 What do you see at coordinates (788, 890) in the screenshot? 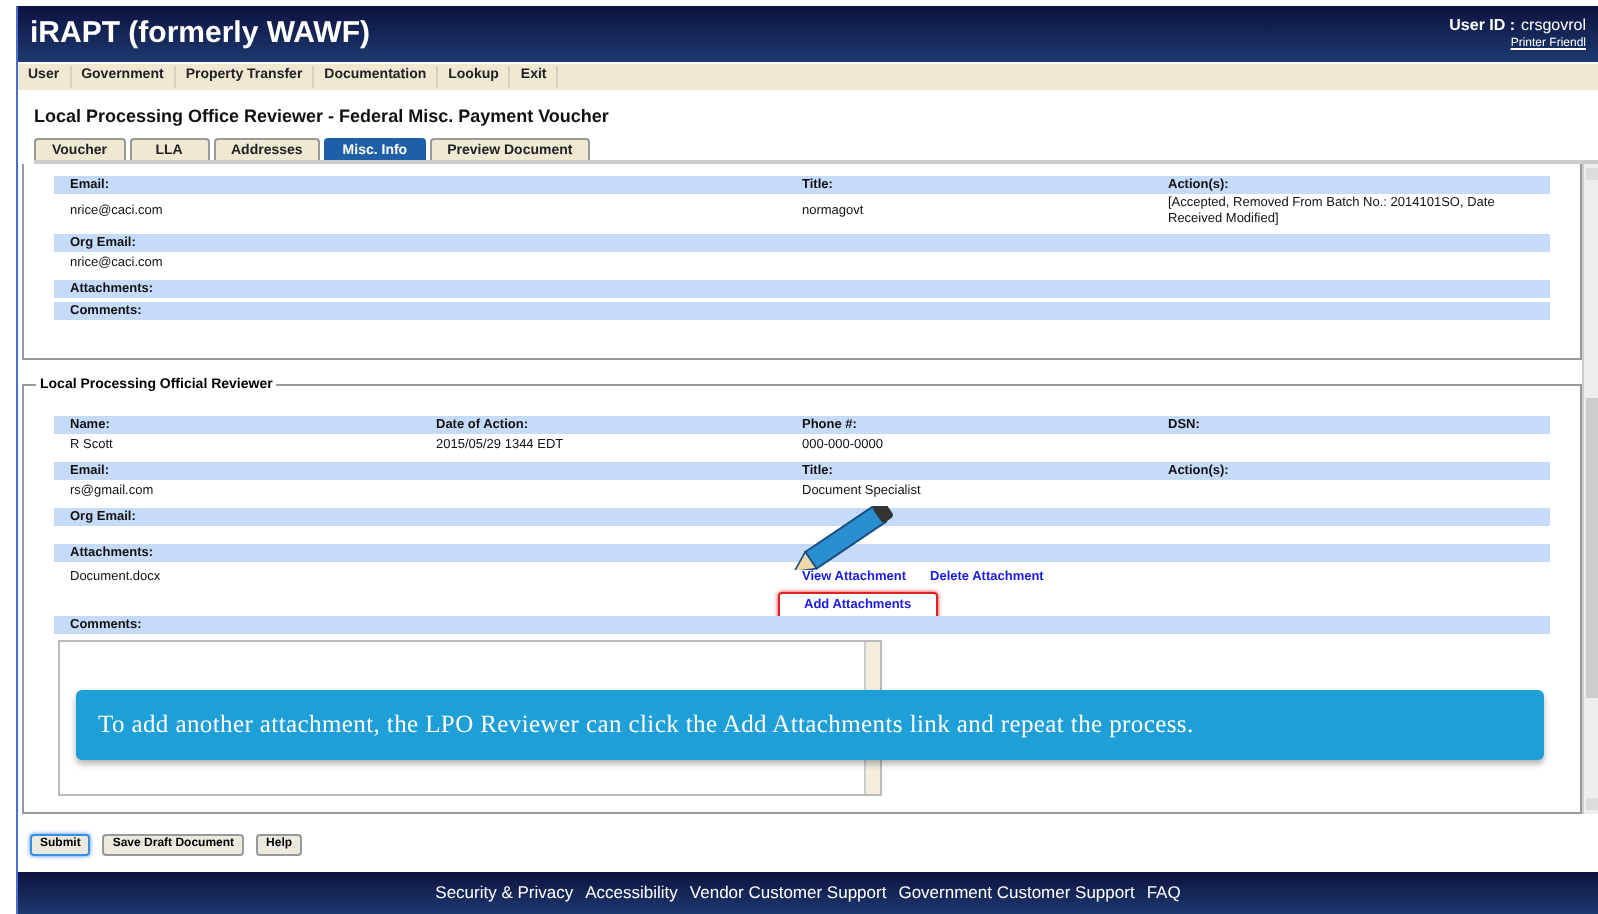
I see `footer-link: Vendor Customer Support` at bounding box center [788, 890].